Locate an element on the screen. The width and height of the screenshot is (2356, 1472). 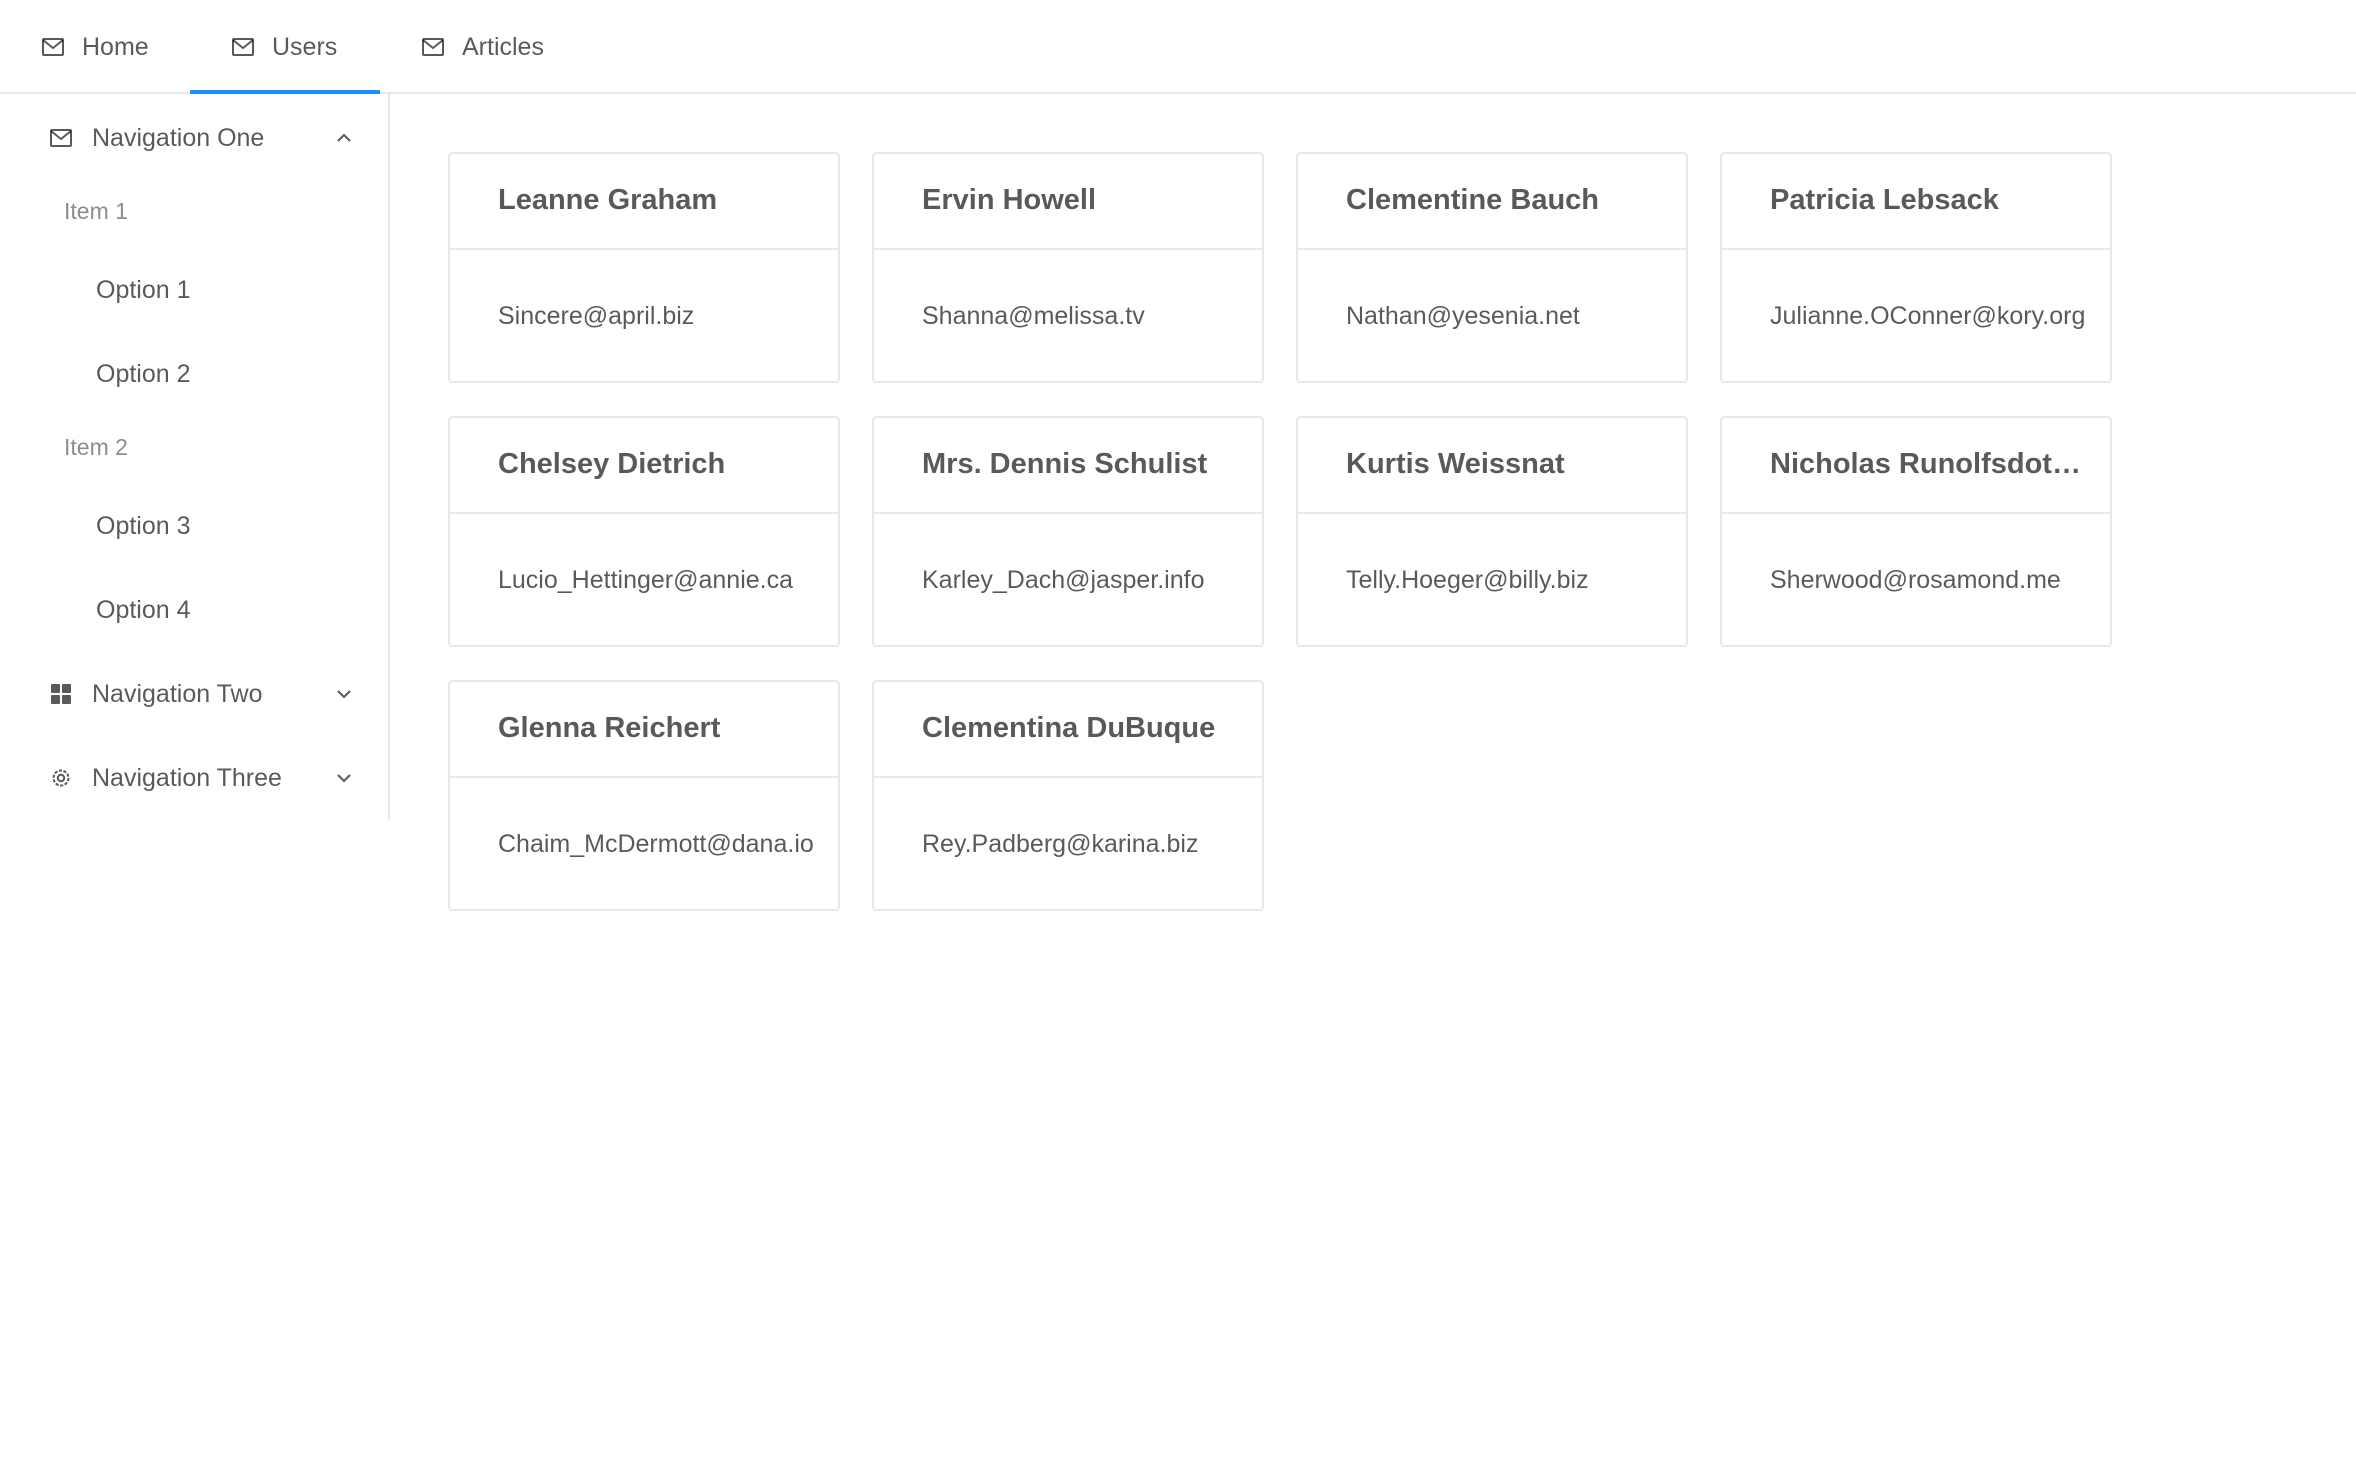
top-navigation: Home Users Articles is located at coordinates (1178, 47).